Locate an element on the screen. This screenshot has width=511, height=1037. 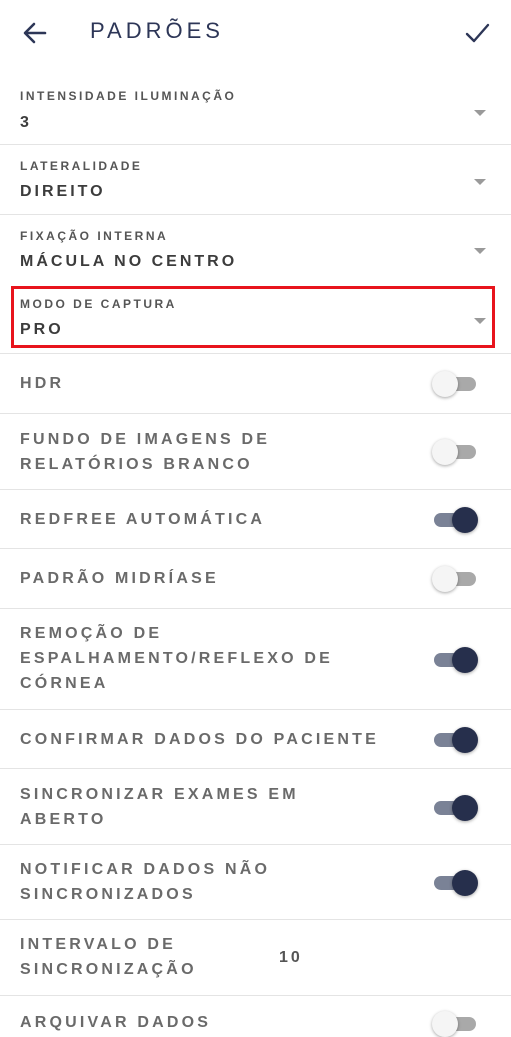
toggle-sincronizar-exames is located at coordinates (455, 807).